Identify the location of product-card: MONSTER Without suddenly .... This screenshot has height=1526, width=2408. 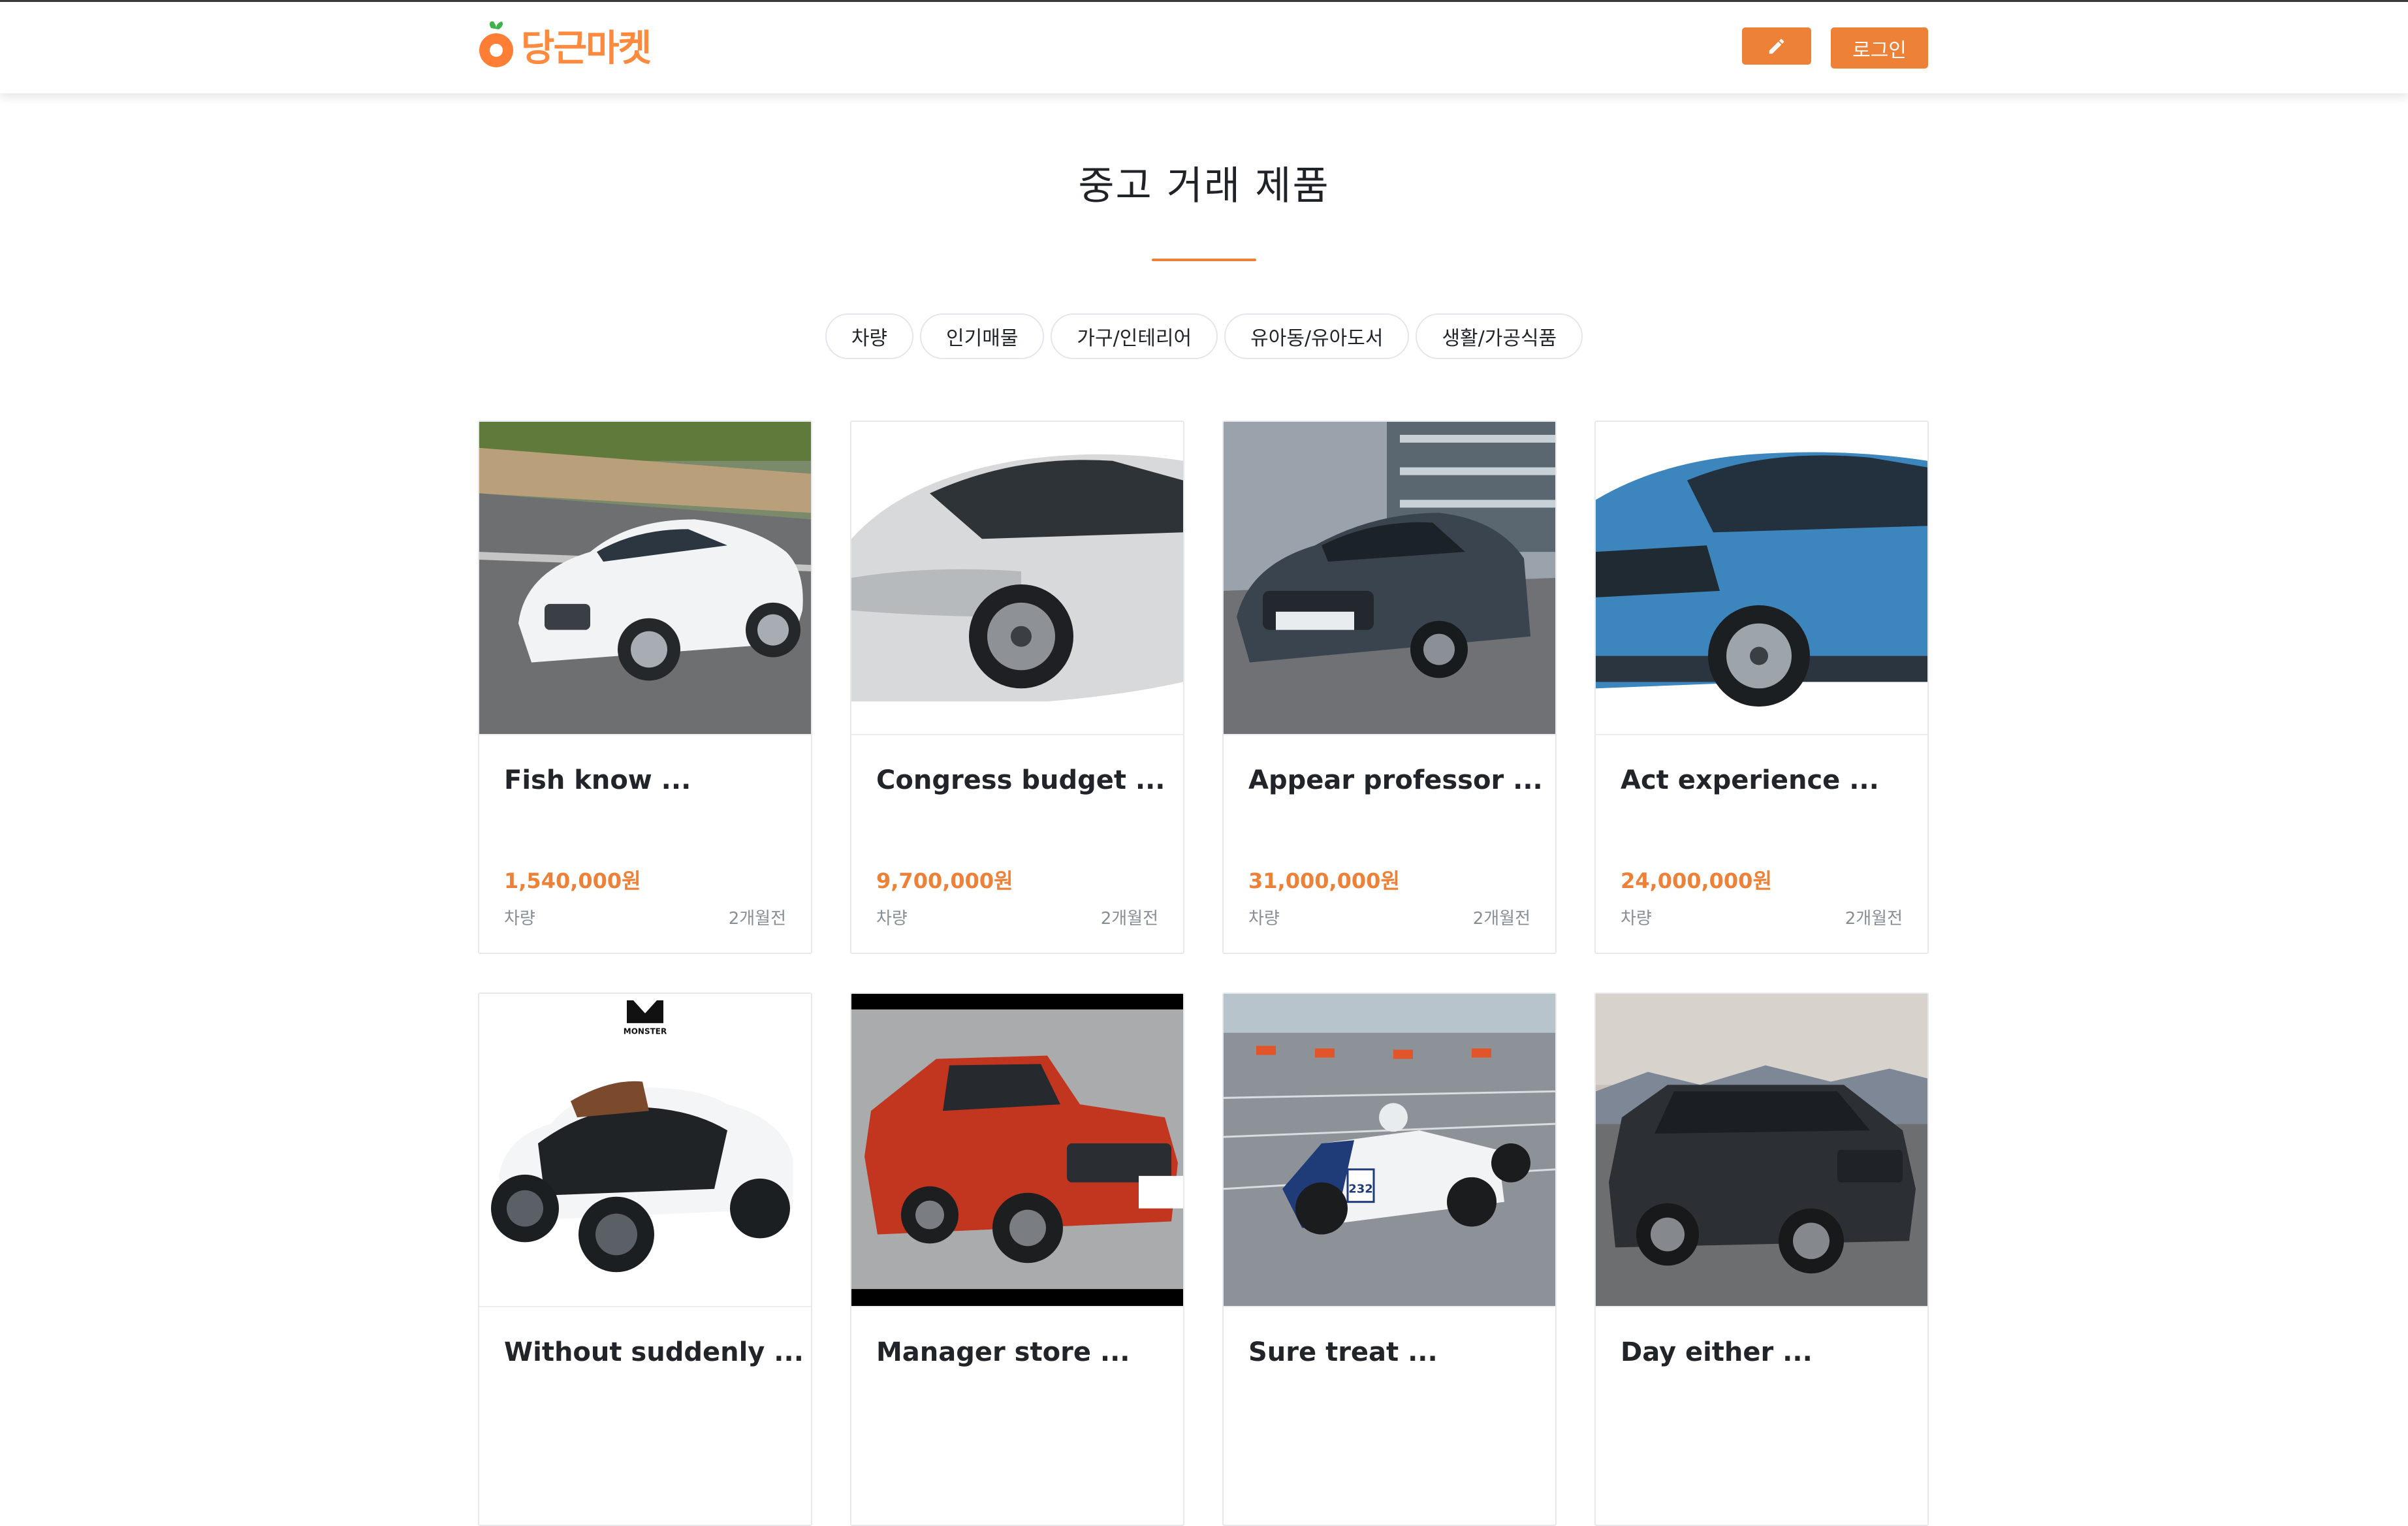
(645, 1259).